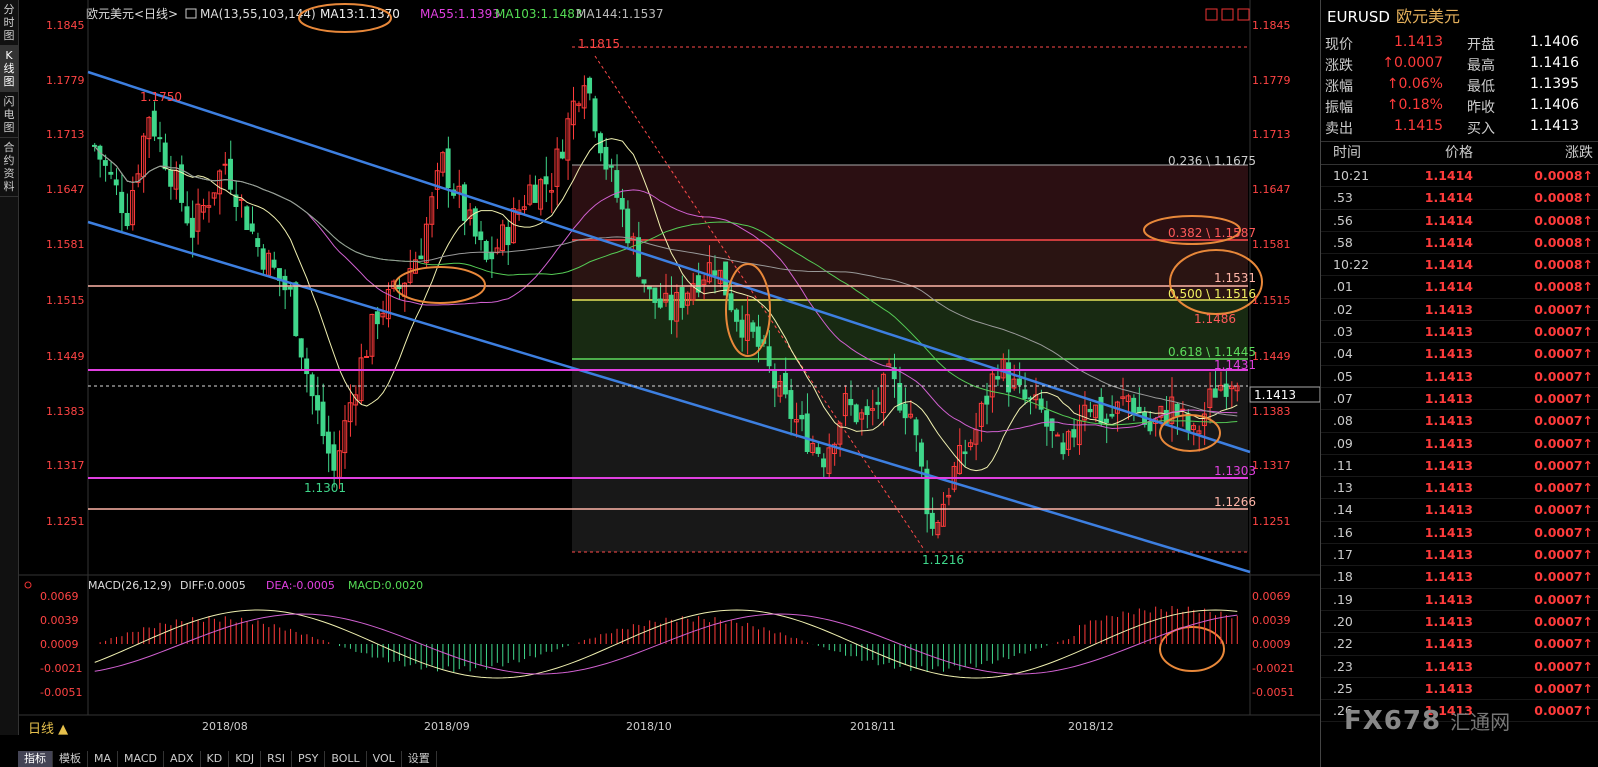 This screenshot has width=1598, height=767. Describe the element at coordinates (1211, 14) in the screenshot. I see `restore-icon` at that location.